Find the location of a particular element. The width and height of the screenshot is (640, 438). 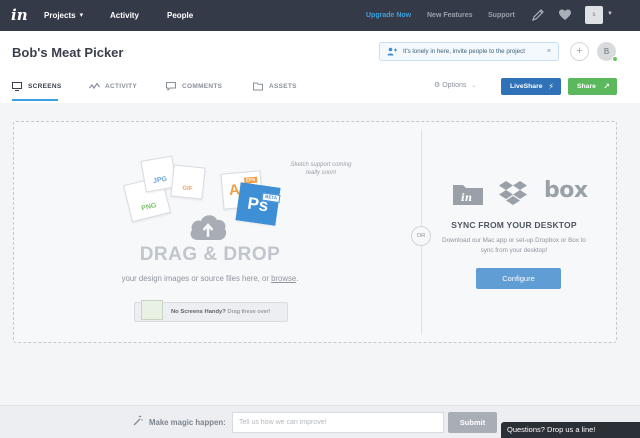

folder-icon is located at coordinates (258, 86).